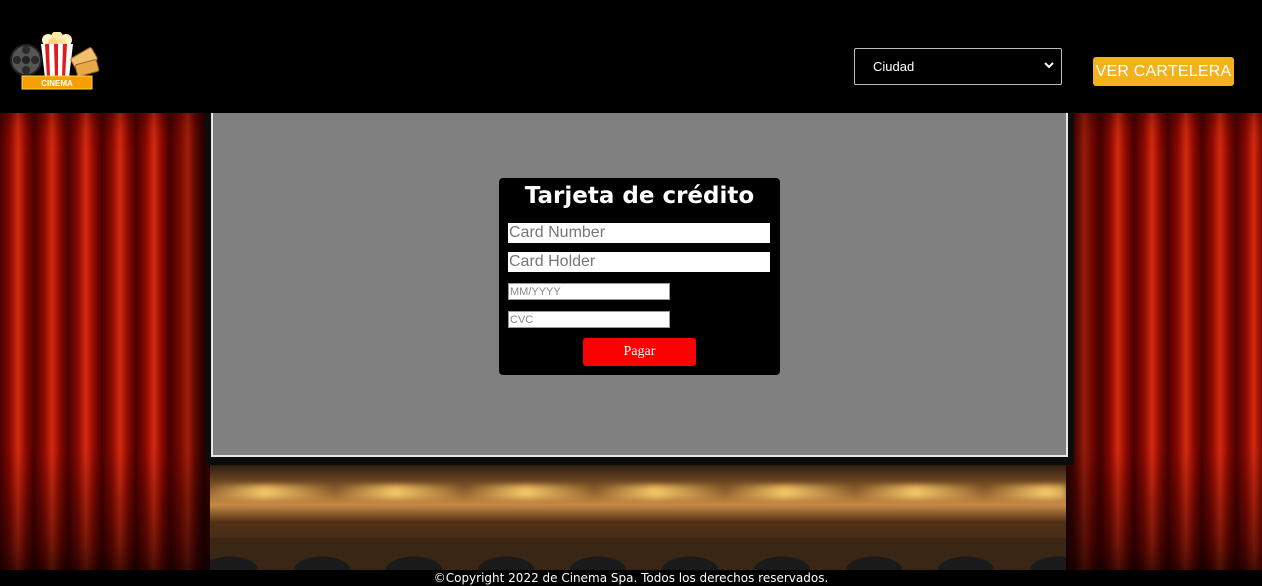 This screenshot has width=1262, height=586. Describe the element at coordinates (1163, 71) in the screenshot. I see `ver-cartelera-button: VER CARTELERA` at that location.